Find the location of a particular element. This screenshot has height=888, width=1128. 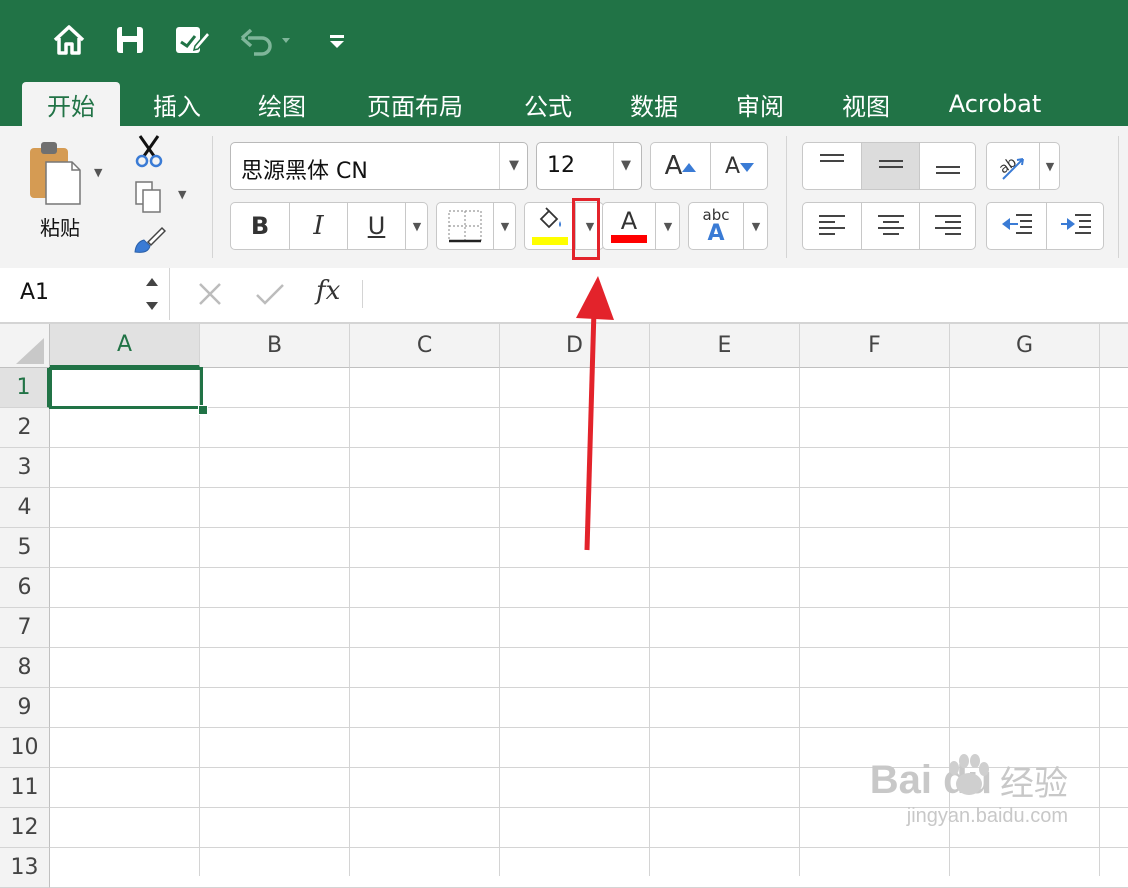

align-top-button is located at coordinates (832, 166).